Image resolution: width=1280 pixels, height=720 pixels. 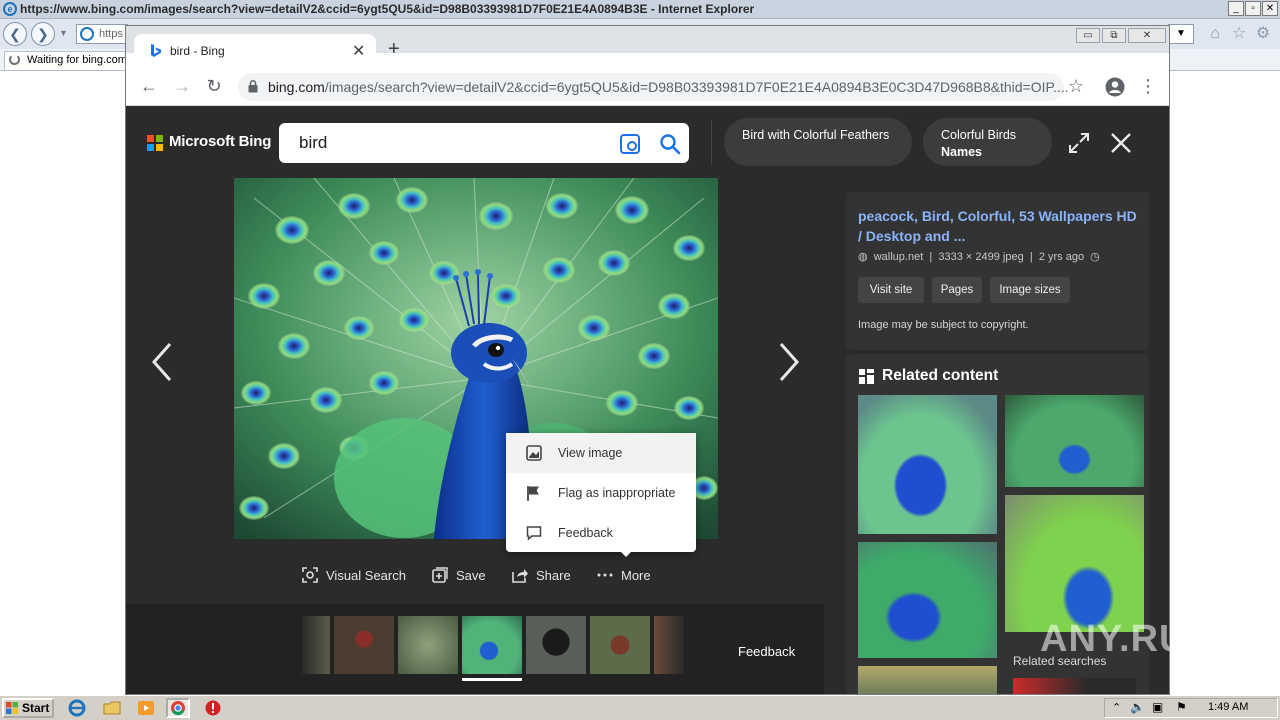 I want to click on action-center-flag-icon: ⚑, so click(x=1181, y=707).